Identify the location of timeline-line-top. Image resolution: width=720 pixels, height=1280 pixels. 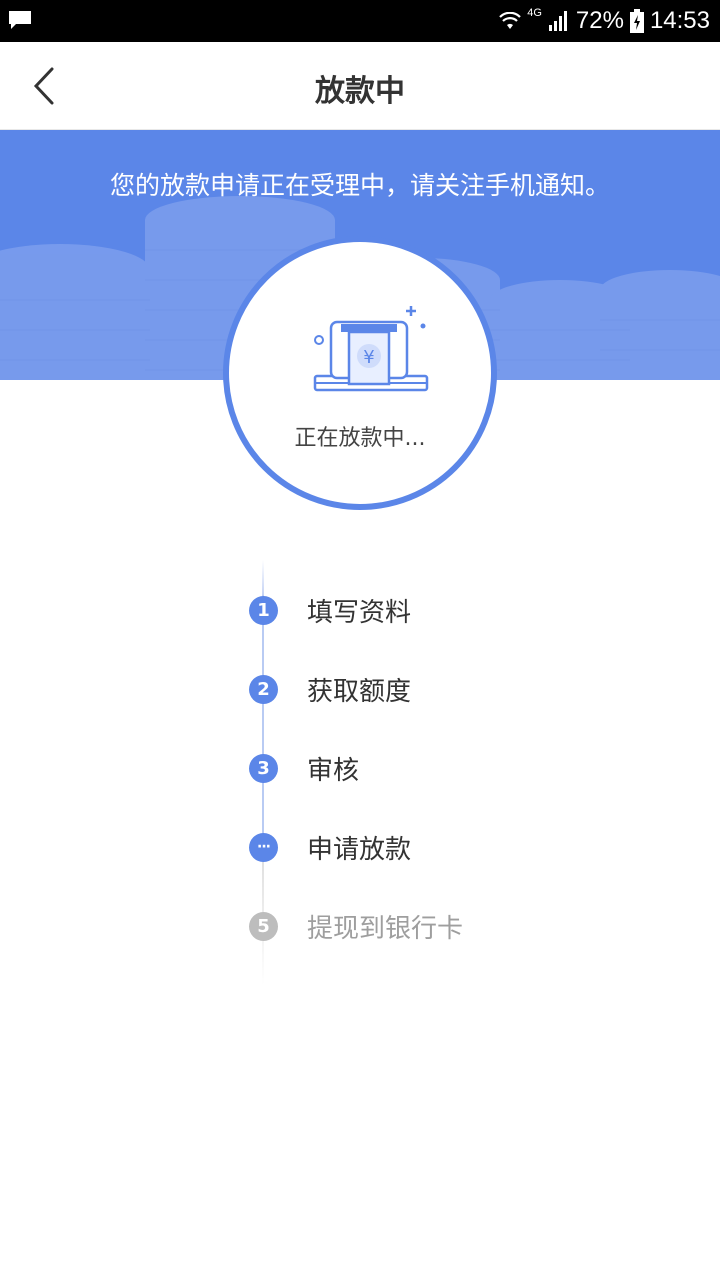
(263, 577).